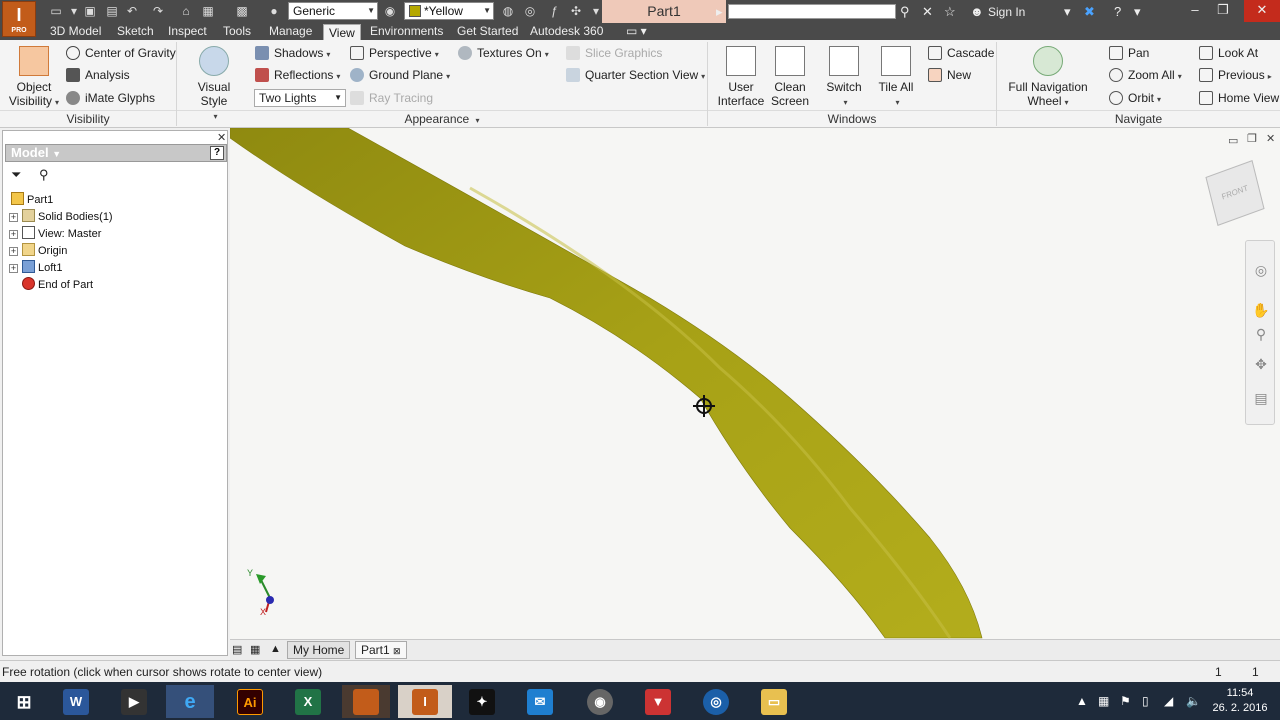  Describe the element at coordinates (76, 701) in the screenshot. I see `taskbar-word: W` at that location.